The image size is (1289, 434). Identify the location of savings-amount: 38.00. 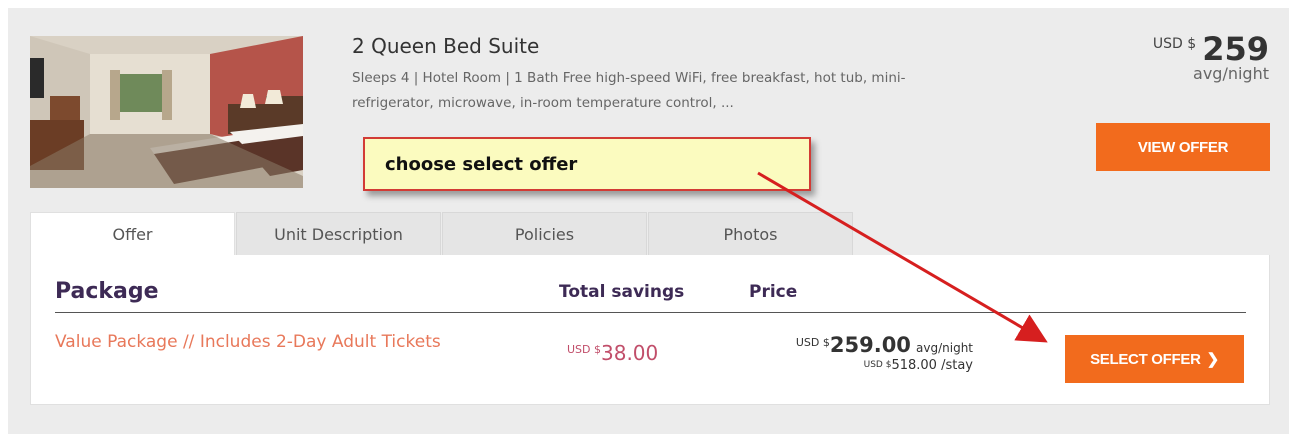
(630, 353).